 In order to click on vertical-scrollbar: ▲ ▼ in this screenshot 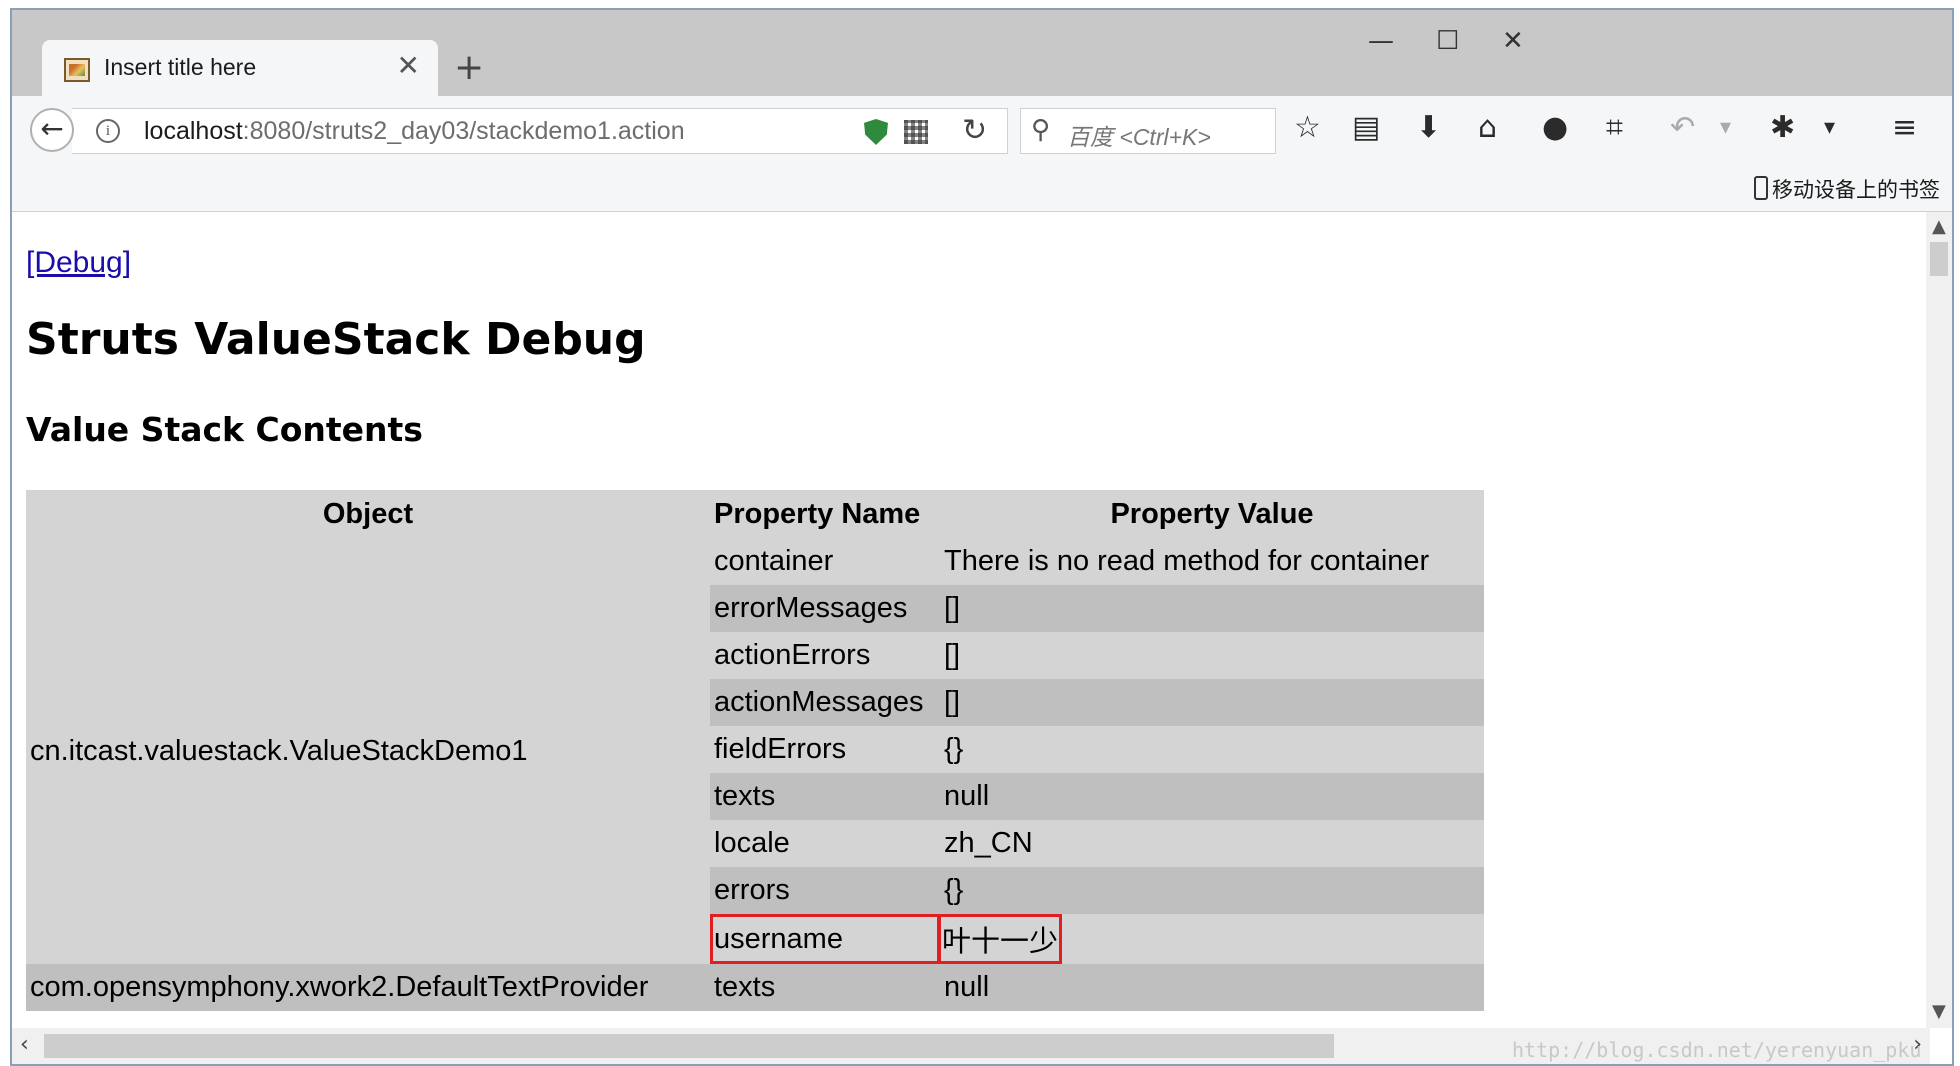, I will do `click(1939, 620)`.